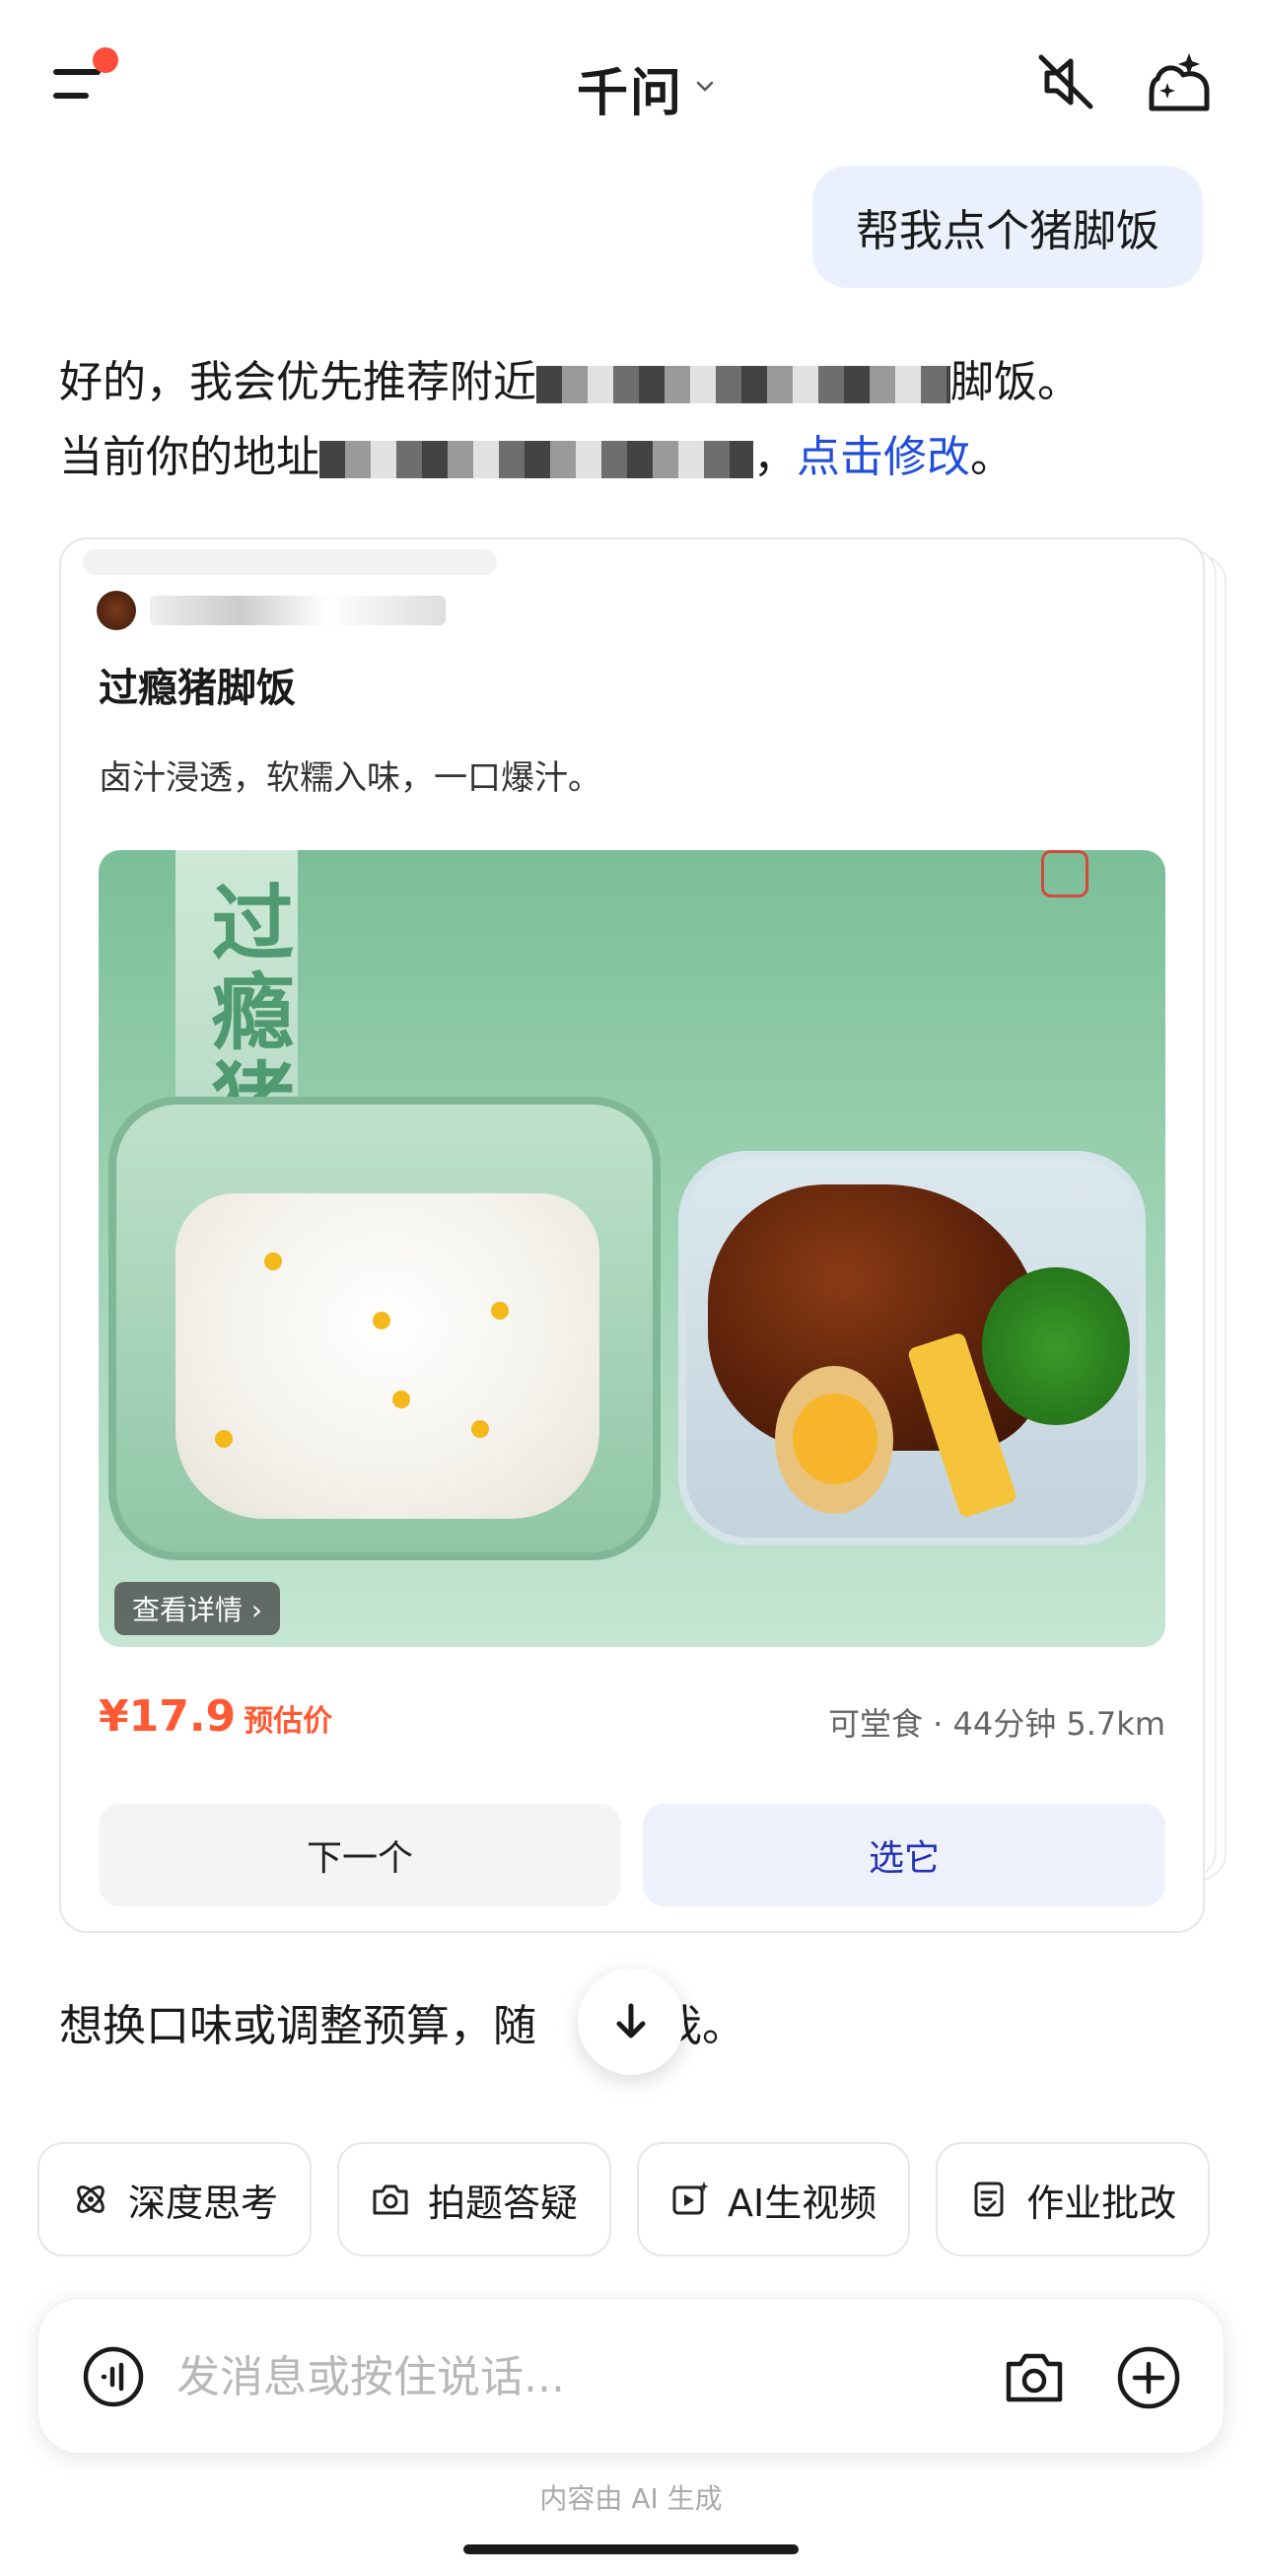 The height and width of the screenshot is (2576, 1262). I want to click on rice, so click(387, 1356).